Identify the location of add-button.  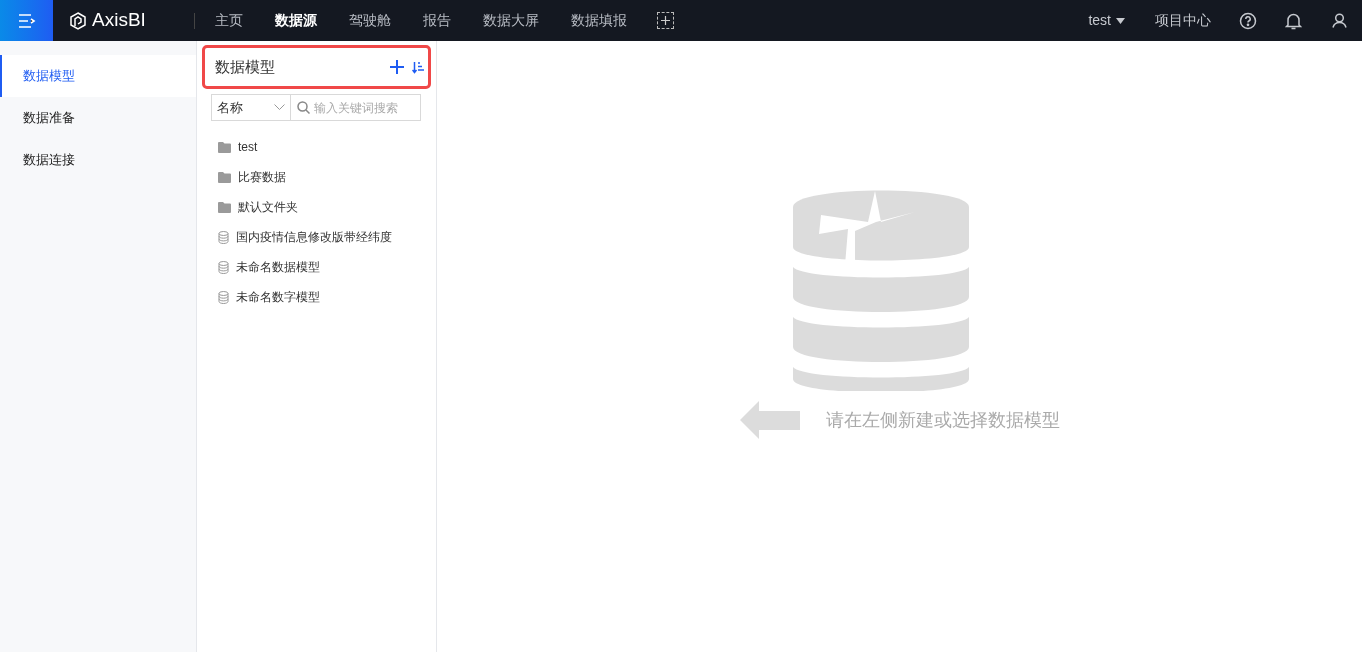
(397, 67).